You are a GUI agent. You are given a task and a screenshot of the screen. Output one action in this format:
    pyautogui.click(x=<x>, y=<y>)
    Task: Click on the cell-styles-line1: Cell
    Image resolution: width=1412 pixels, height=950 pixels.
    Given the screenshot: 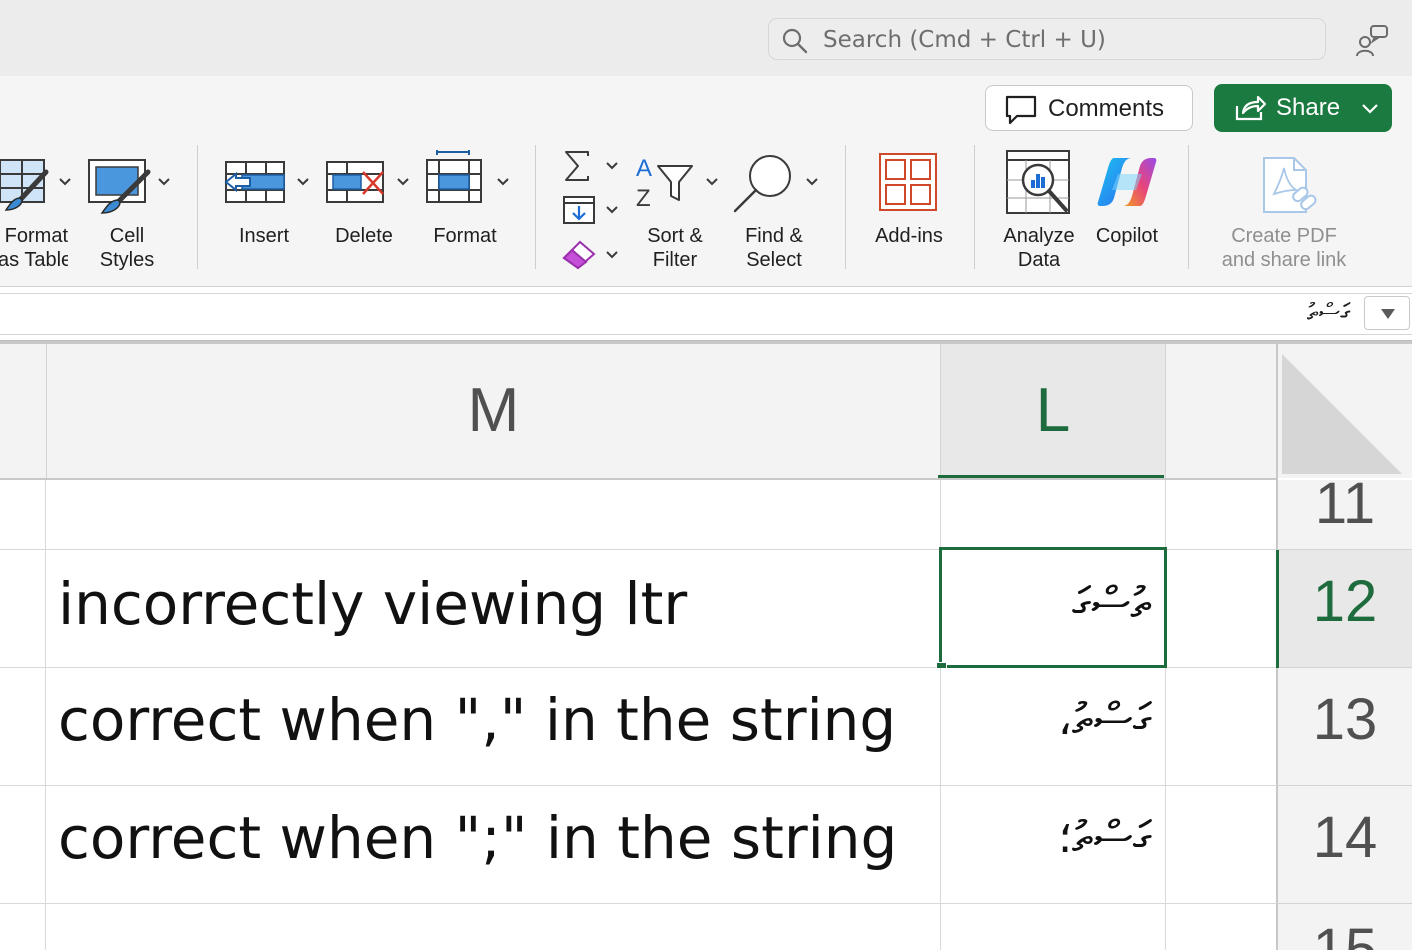 What is the action you would take?
    pyautogui.click(x=127, y=236)
    